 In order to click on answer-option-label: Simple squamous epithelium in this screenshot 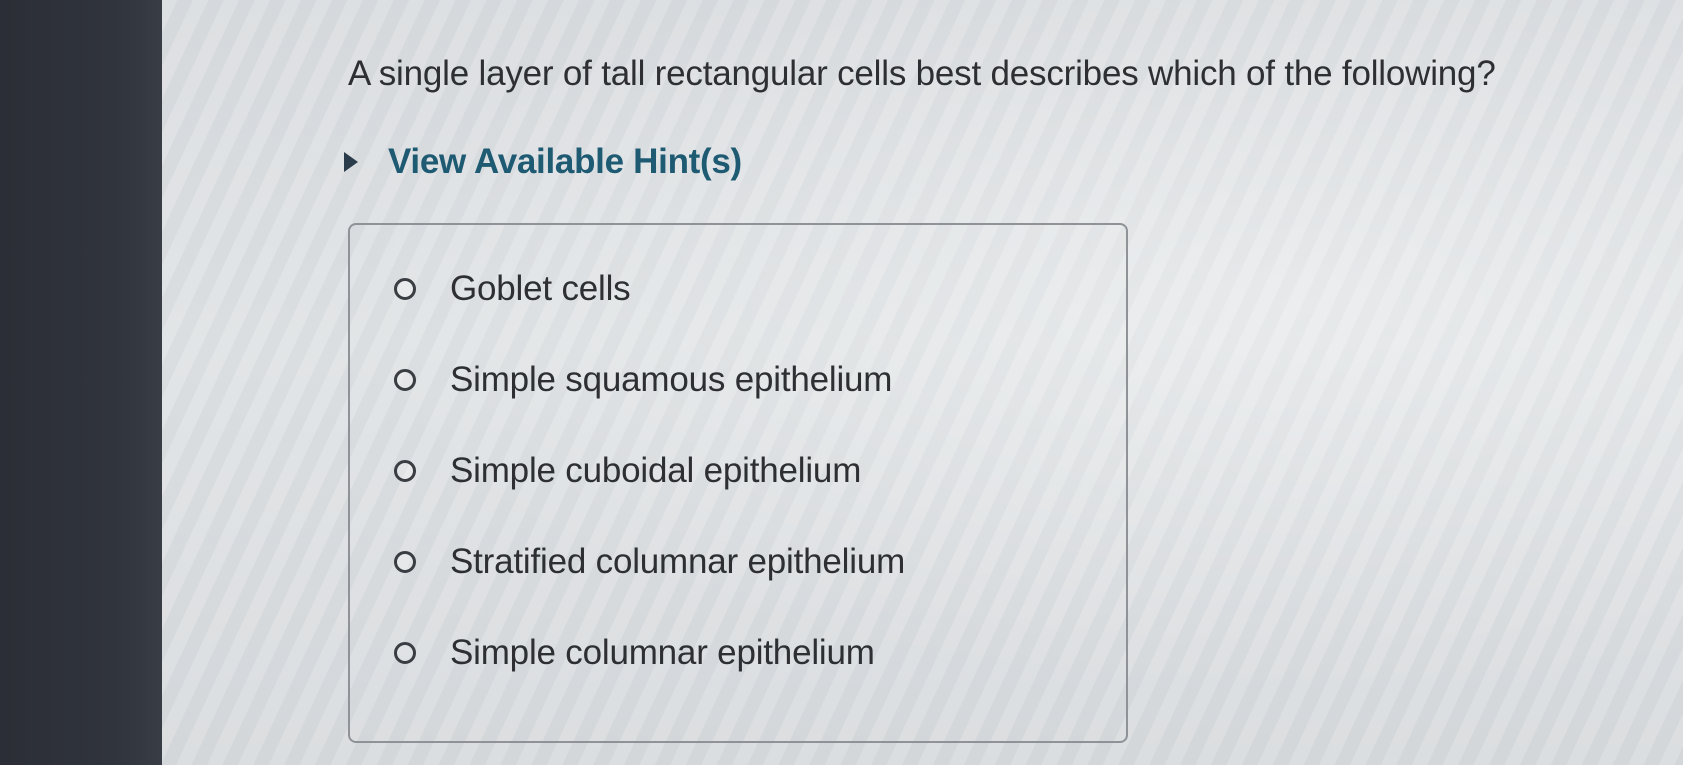, I will do `click(671, 379)`.